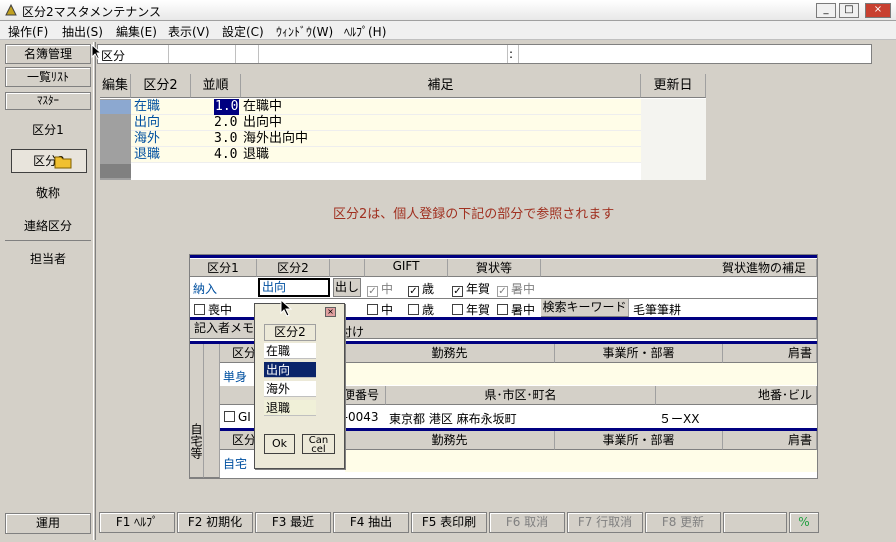 This screenshot has height=542, width=896. What do you see at coordinates (262, 107) in the screenshot?
I see `row-note: 在職中` at bounding box center [262, 107].